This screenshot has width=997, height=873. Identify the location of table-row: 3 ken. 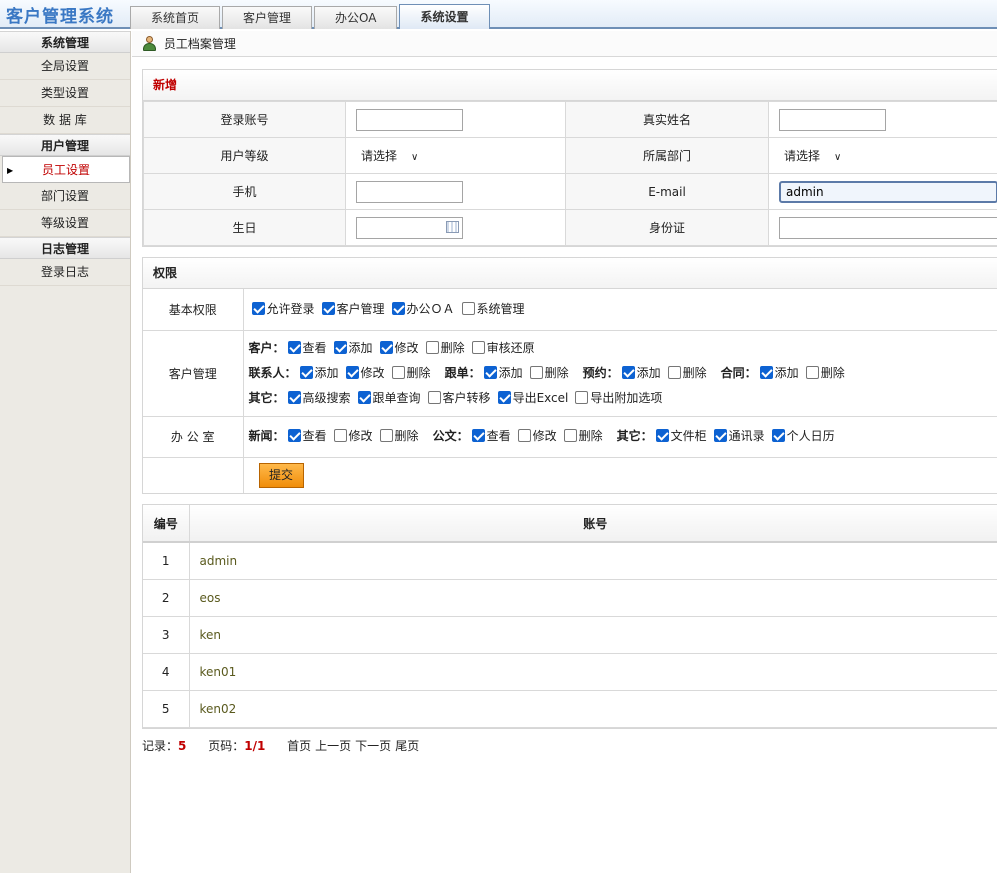
(570, 635).